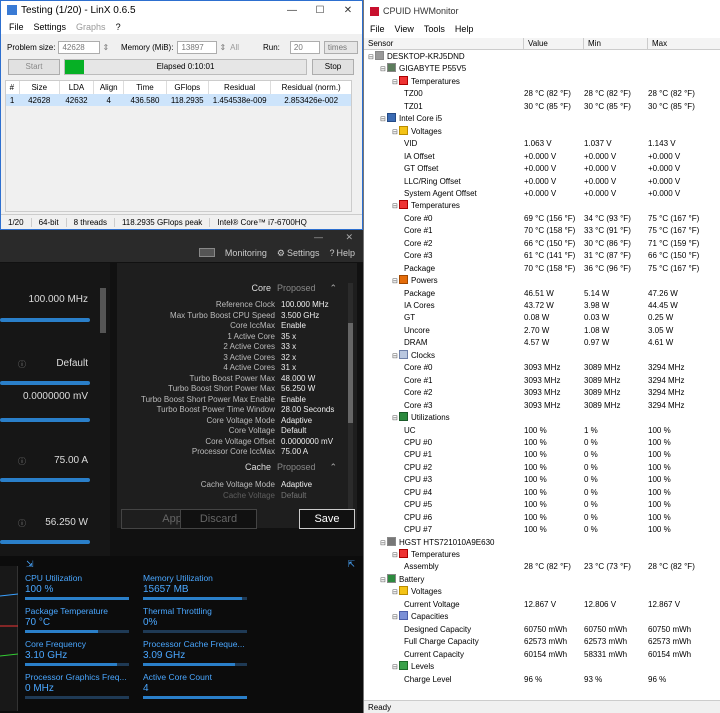 The width and height of the screenshot is (720, 713). Describe the element at coordinates (331, 253) in the screenshot. I see `help-icon: ?` at that location.